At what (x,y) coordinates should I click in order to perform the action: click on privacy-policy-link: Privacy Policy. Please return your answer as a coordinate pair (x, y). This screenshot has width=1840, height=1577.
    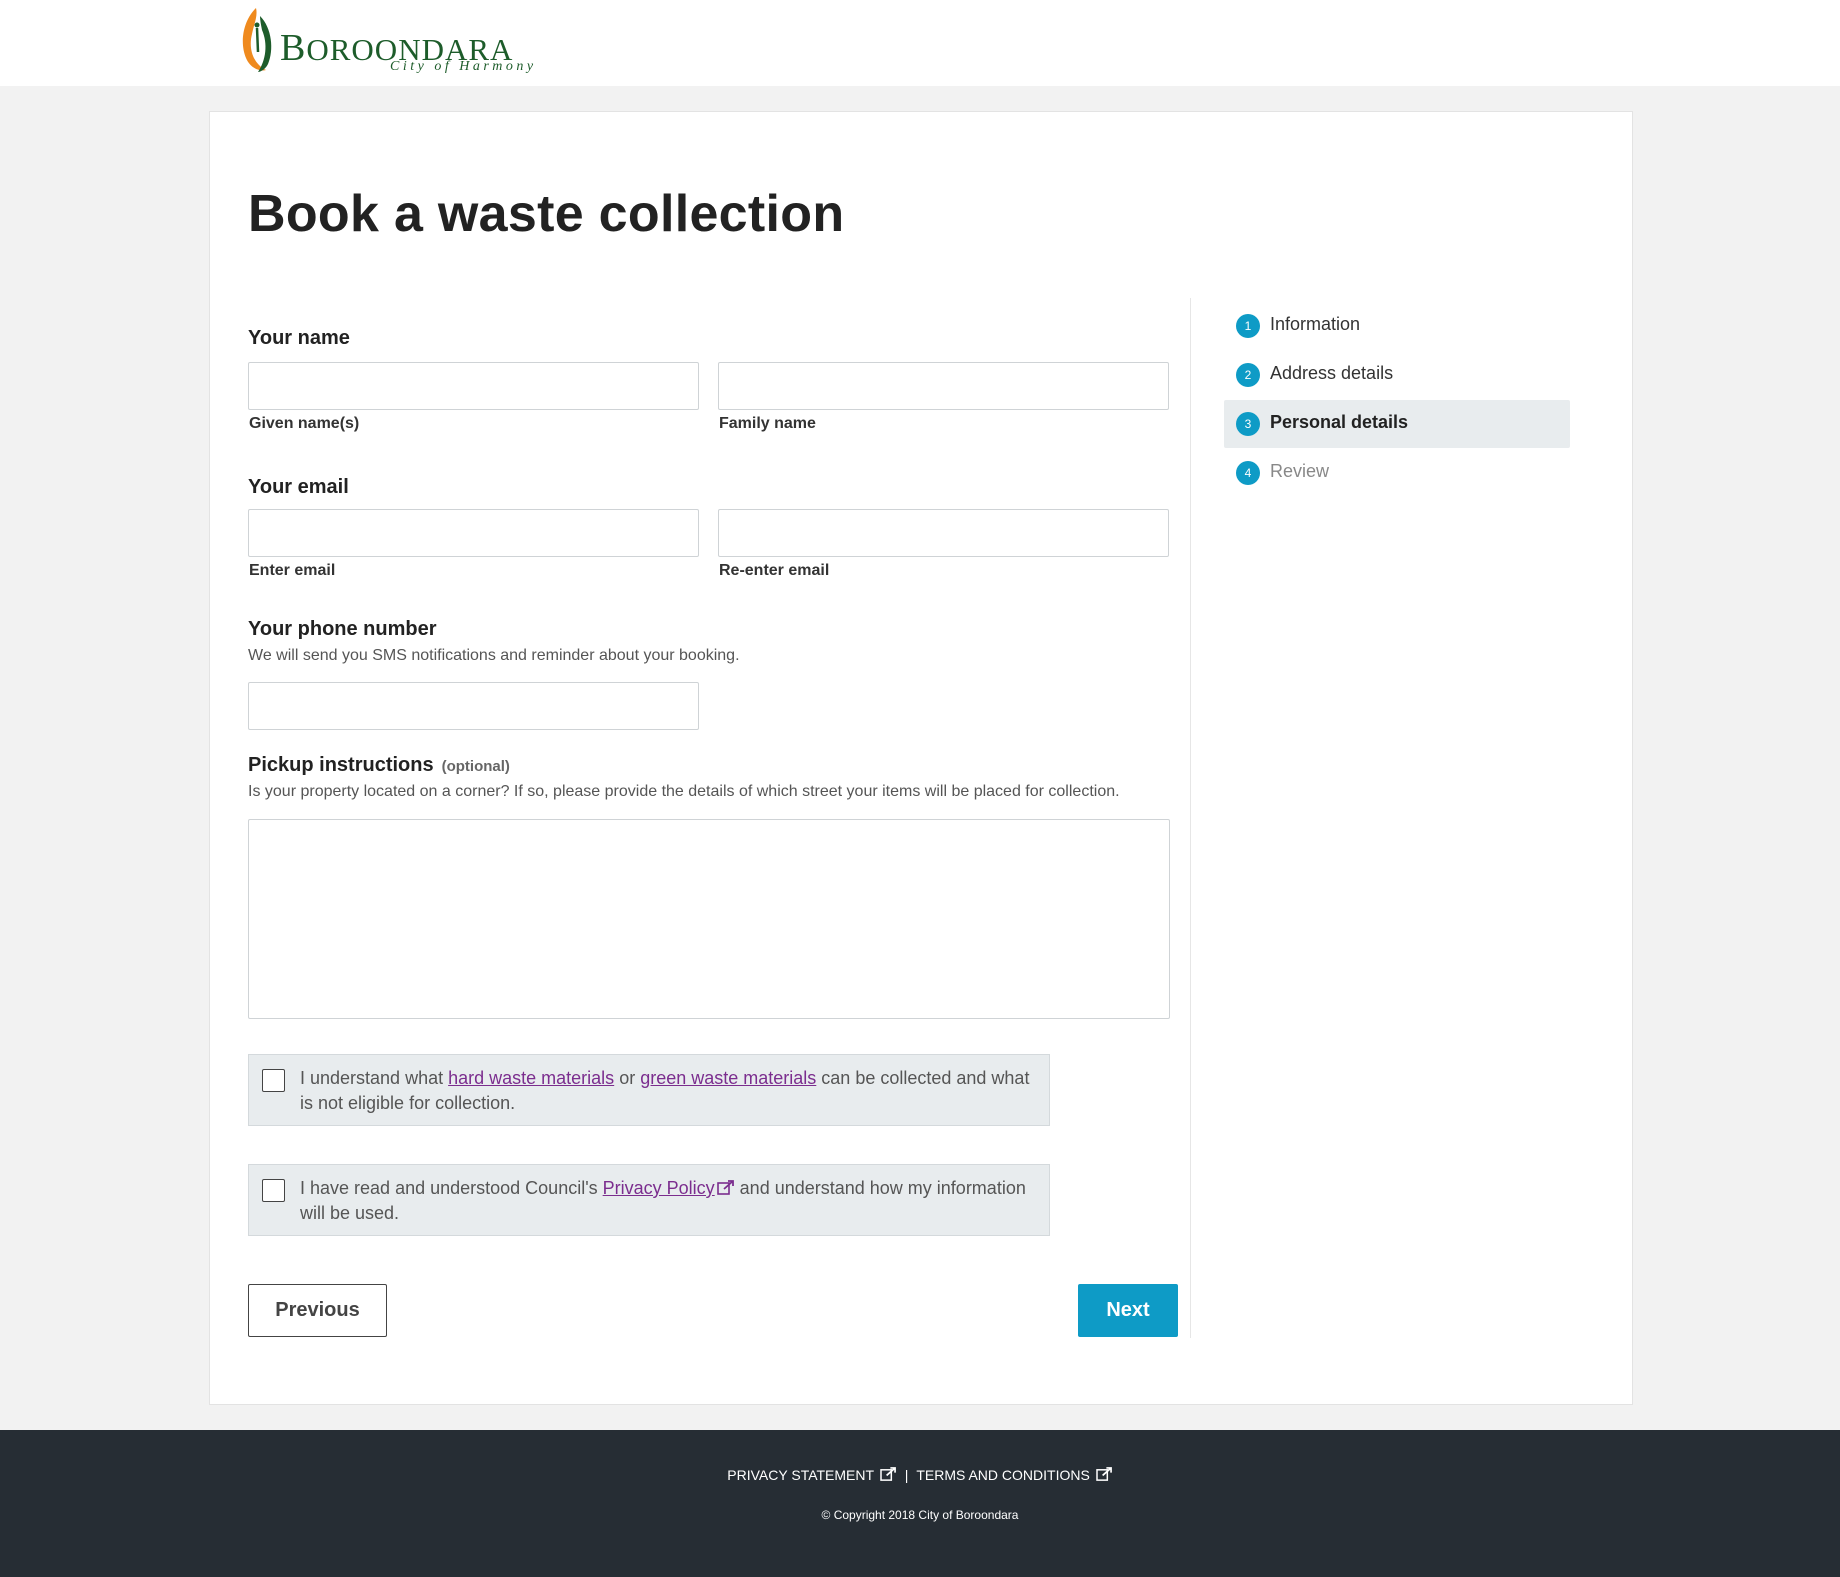
    Looking at the image, I should click on (659, 1188).